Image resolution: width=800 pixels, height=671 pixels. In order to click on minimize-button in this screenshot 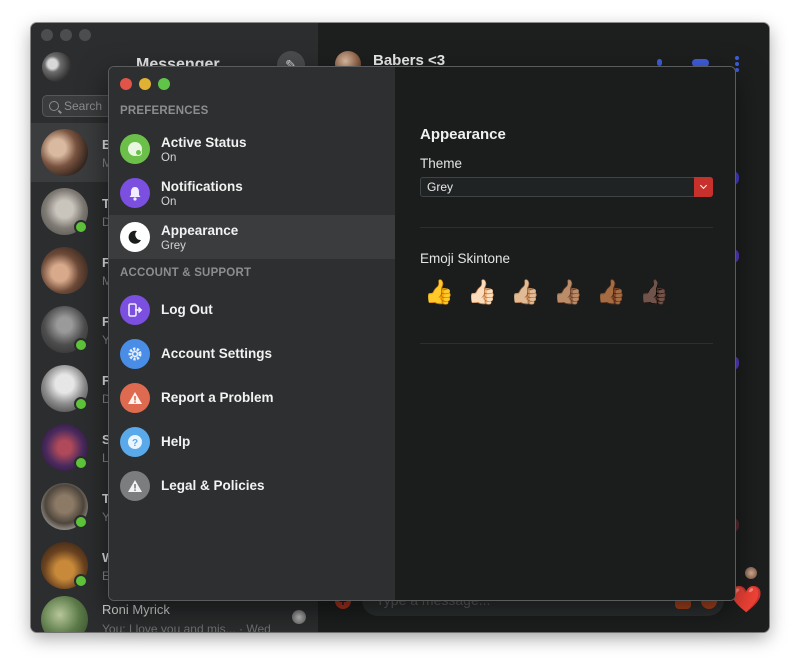, I will do `click(145, 84)`.